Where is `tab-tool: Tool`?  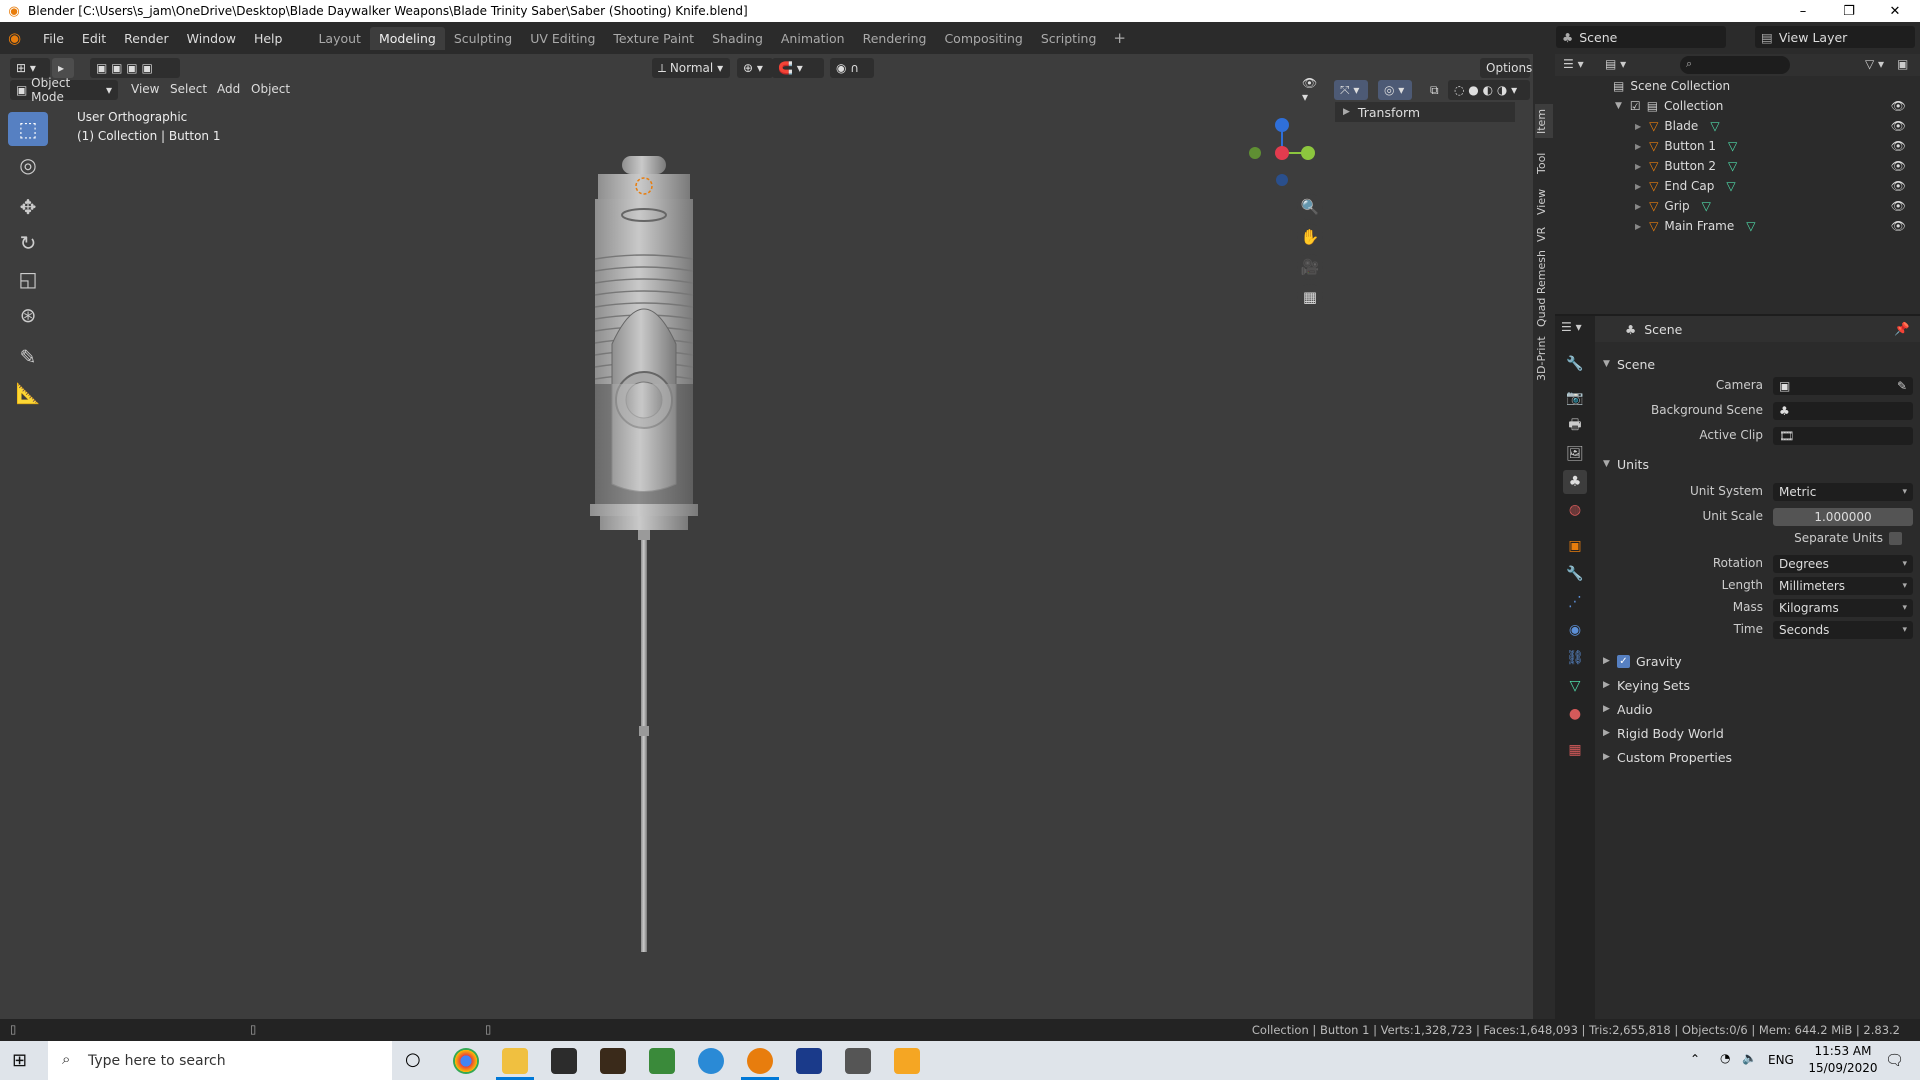 tab-tool: Tool is located at coordinates (1544, 163).